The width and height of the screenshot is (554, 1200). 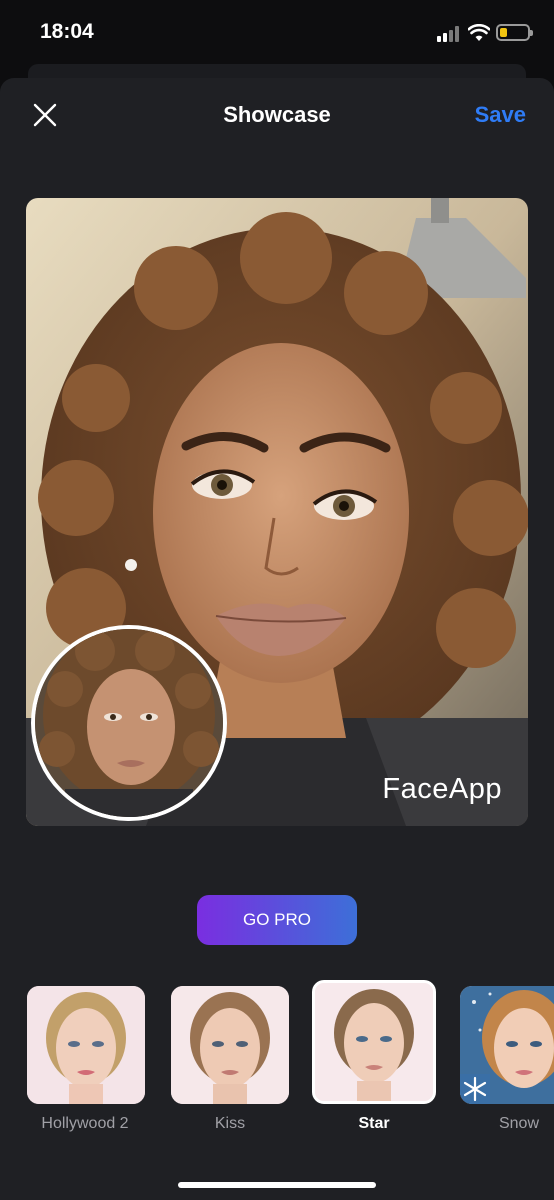 What do you see at coordinates (277, 33) in the screenshot?
I see `status-bar: 18:04` at bounding box center [277, 33].